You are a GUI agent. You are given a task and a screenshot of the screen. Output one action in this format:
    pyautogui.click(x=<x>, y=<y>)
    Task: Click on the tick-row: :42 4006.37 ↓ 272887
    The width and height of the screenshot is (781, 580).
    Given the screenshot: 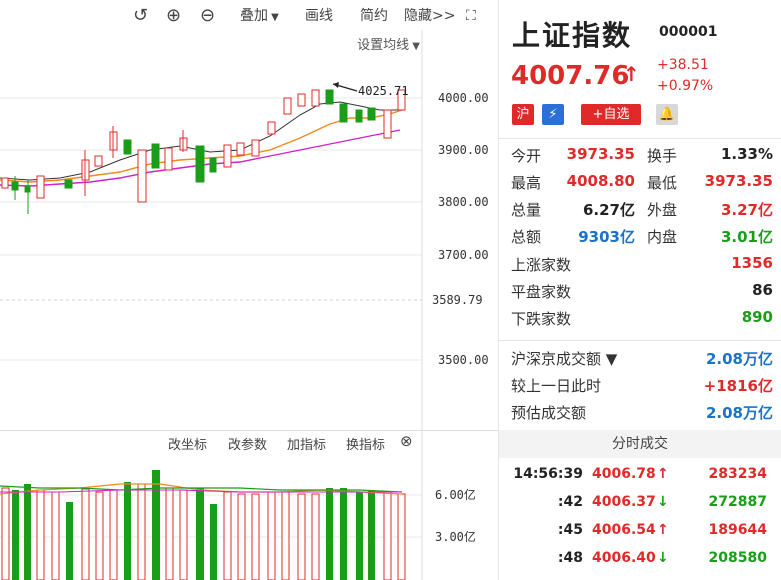 What is the action you would take?
    pyautogui.click(x=640, y=506)
    